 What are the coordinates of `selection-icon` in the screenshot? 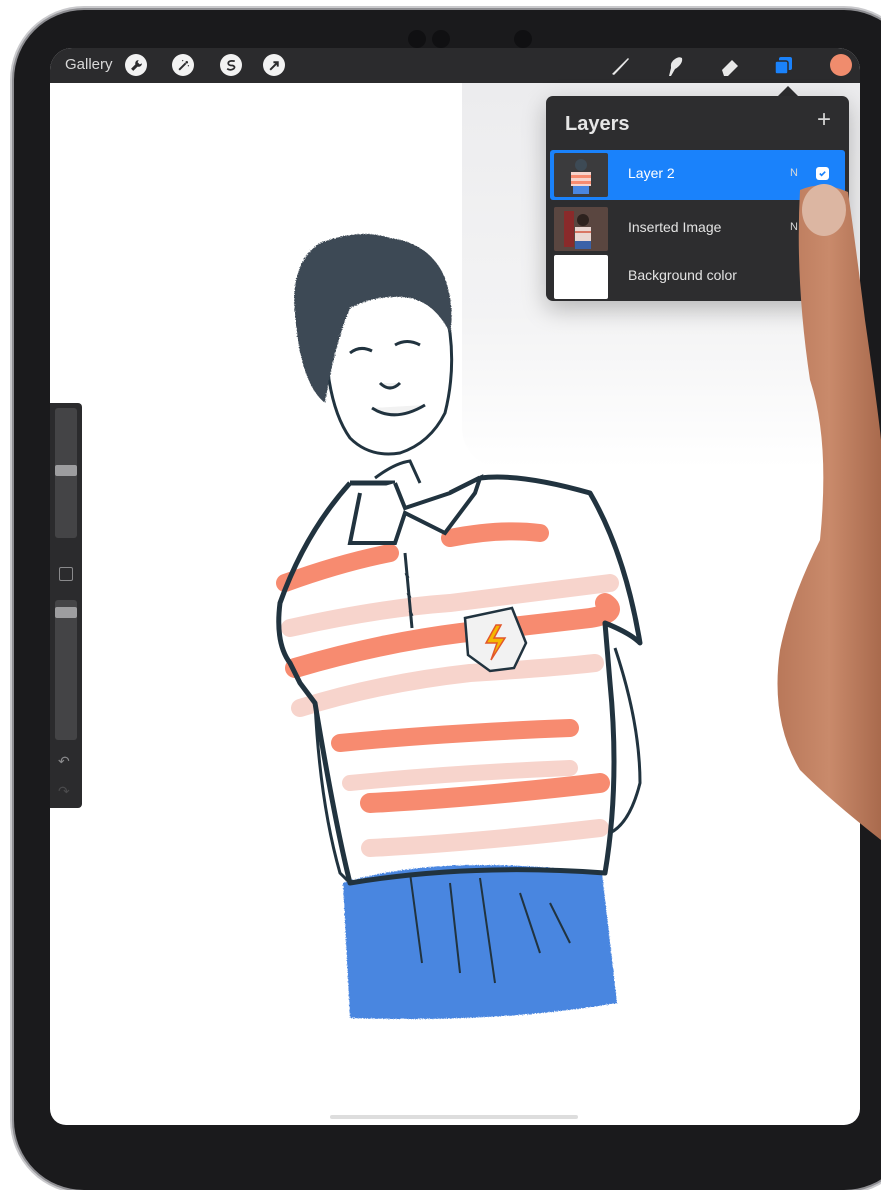 It's located at (231, 65).